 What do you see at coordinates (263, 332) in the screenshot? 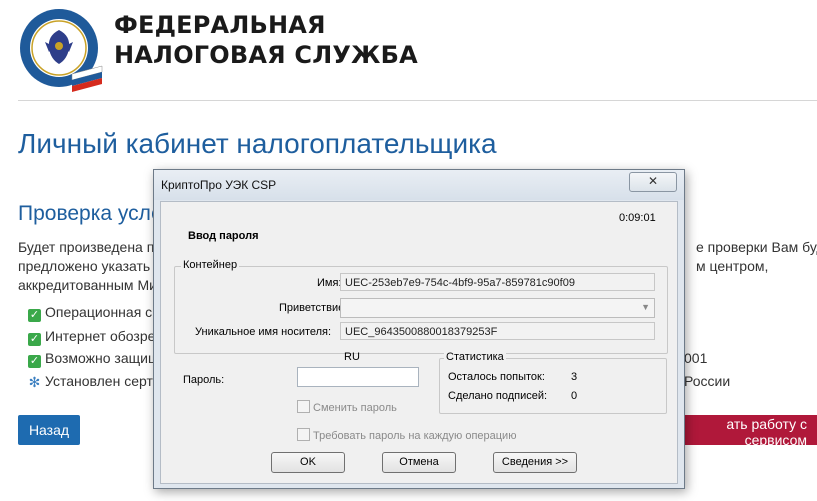
I see `carrier-label: Уникальное имя носителя:` at bounding box center [263, 332].